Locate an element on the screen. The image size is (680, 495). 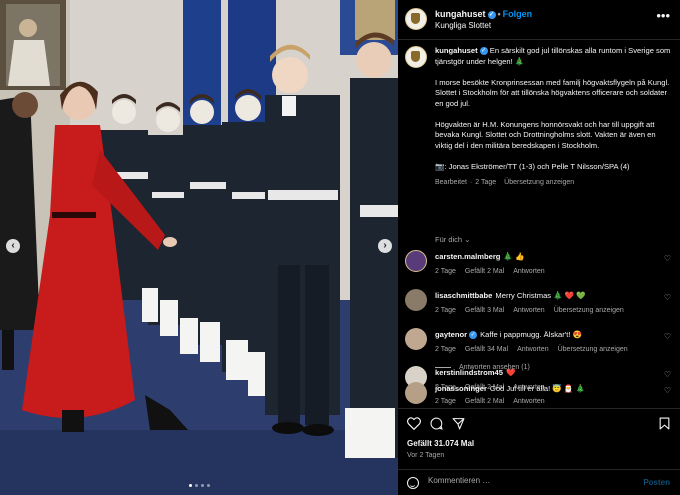
post-username: kungahuset is located at coordinates (460, 14).